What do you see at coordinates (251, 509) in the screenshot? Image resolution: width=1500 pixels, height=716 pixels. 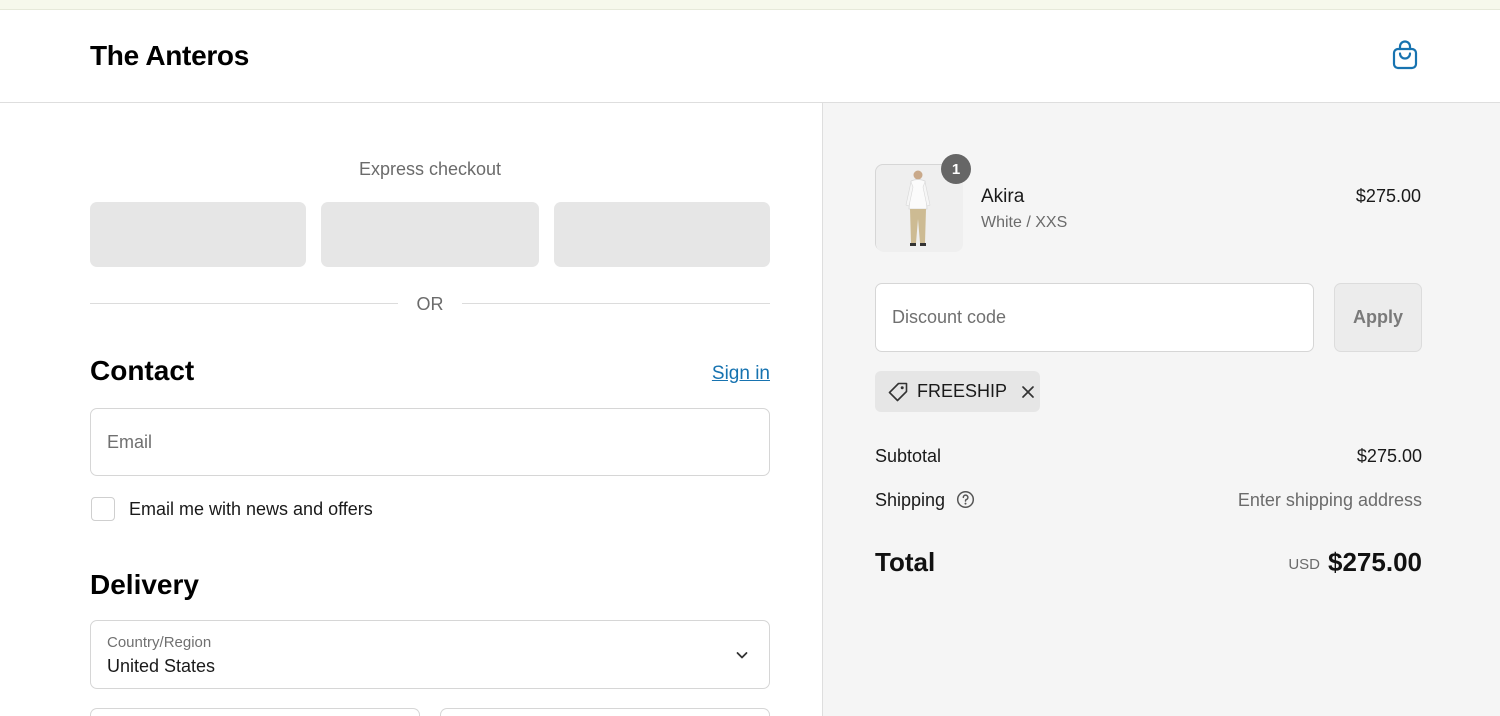 I see `newsletter-label: Email me with news and offers` at bounding box center [251, 509].